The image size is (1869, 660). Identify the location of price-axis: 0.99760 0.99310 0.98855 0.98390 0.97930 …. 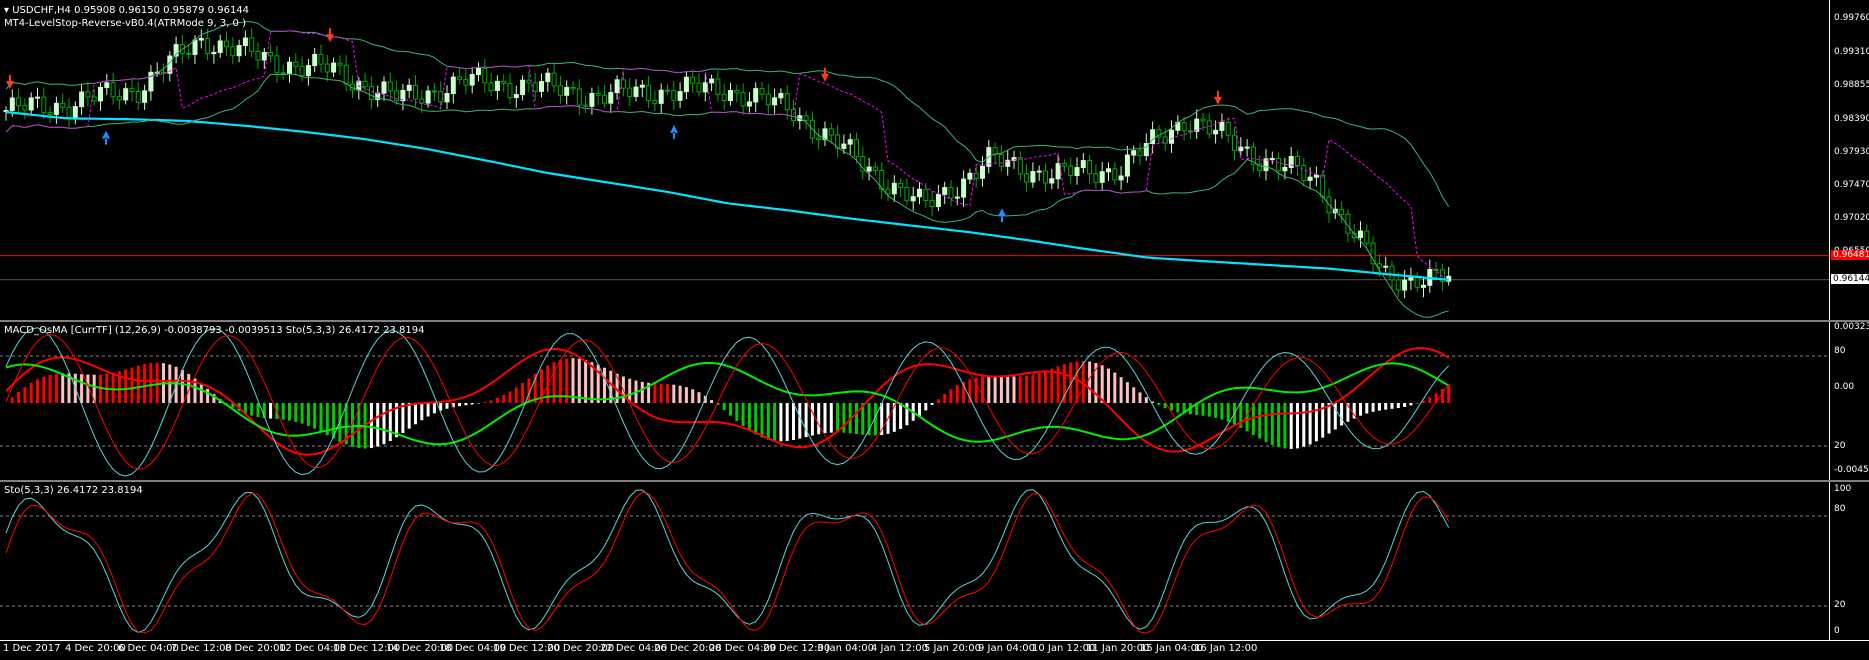
(1849, 160).